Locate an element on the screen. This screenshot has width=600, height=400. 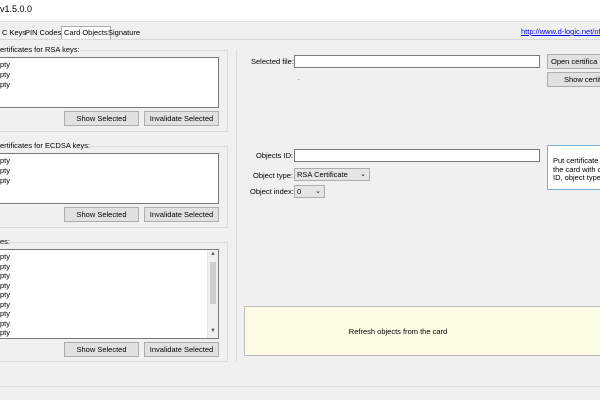
title-bar: v1.5.0.0 is located at coordinates (300, 11).